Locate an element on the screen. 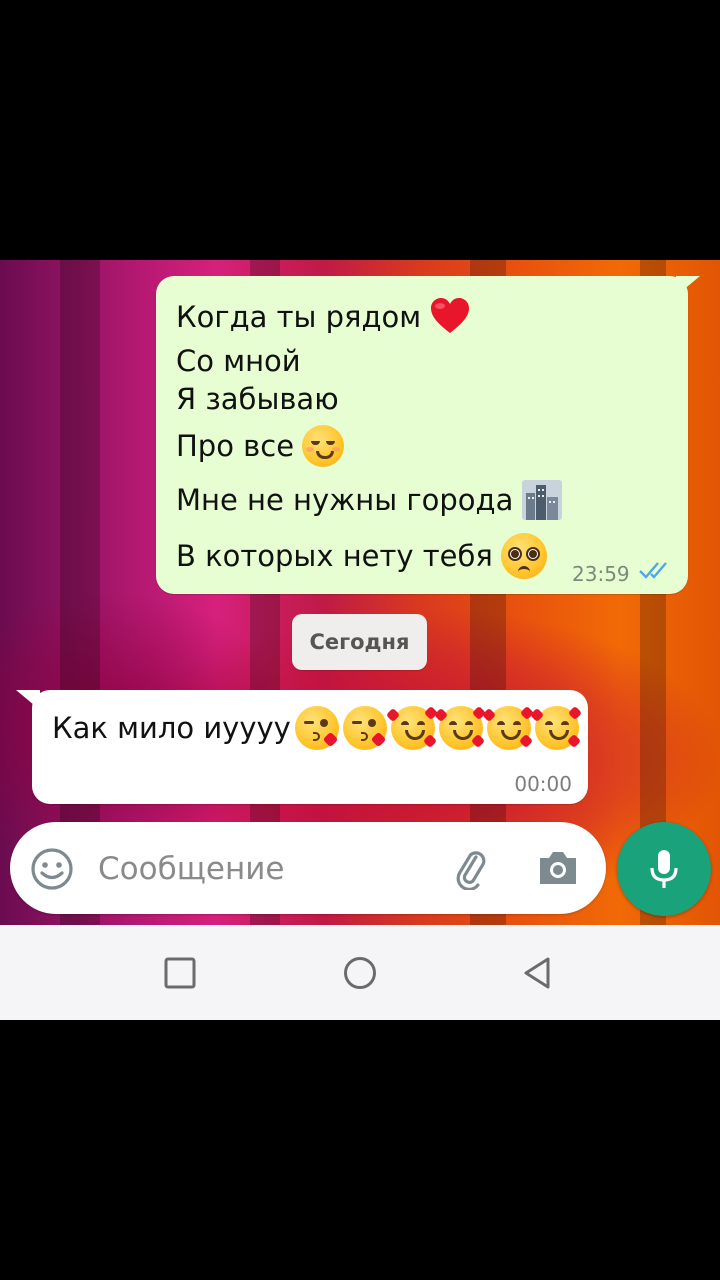  system-navigation-bar is located at coordinates (360, 972).